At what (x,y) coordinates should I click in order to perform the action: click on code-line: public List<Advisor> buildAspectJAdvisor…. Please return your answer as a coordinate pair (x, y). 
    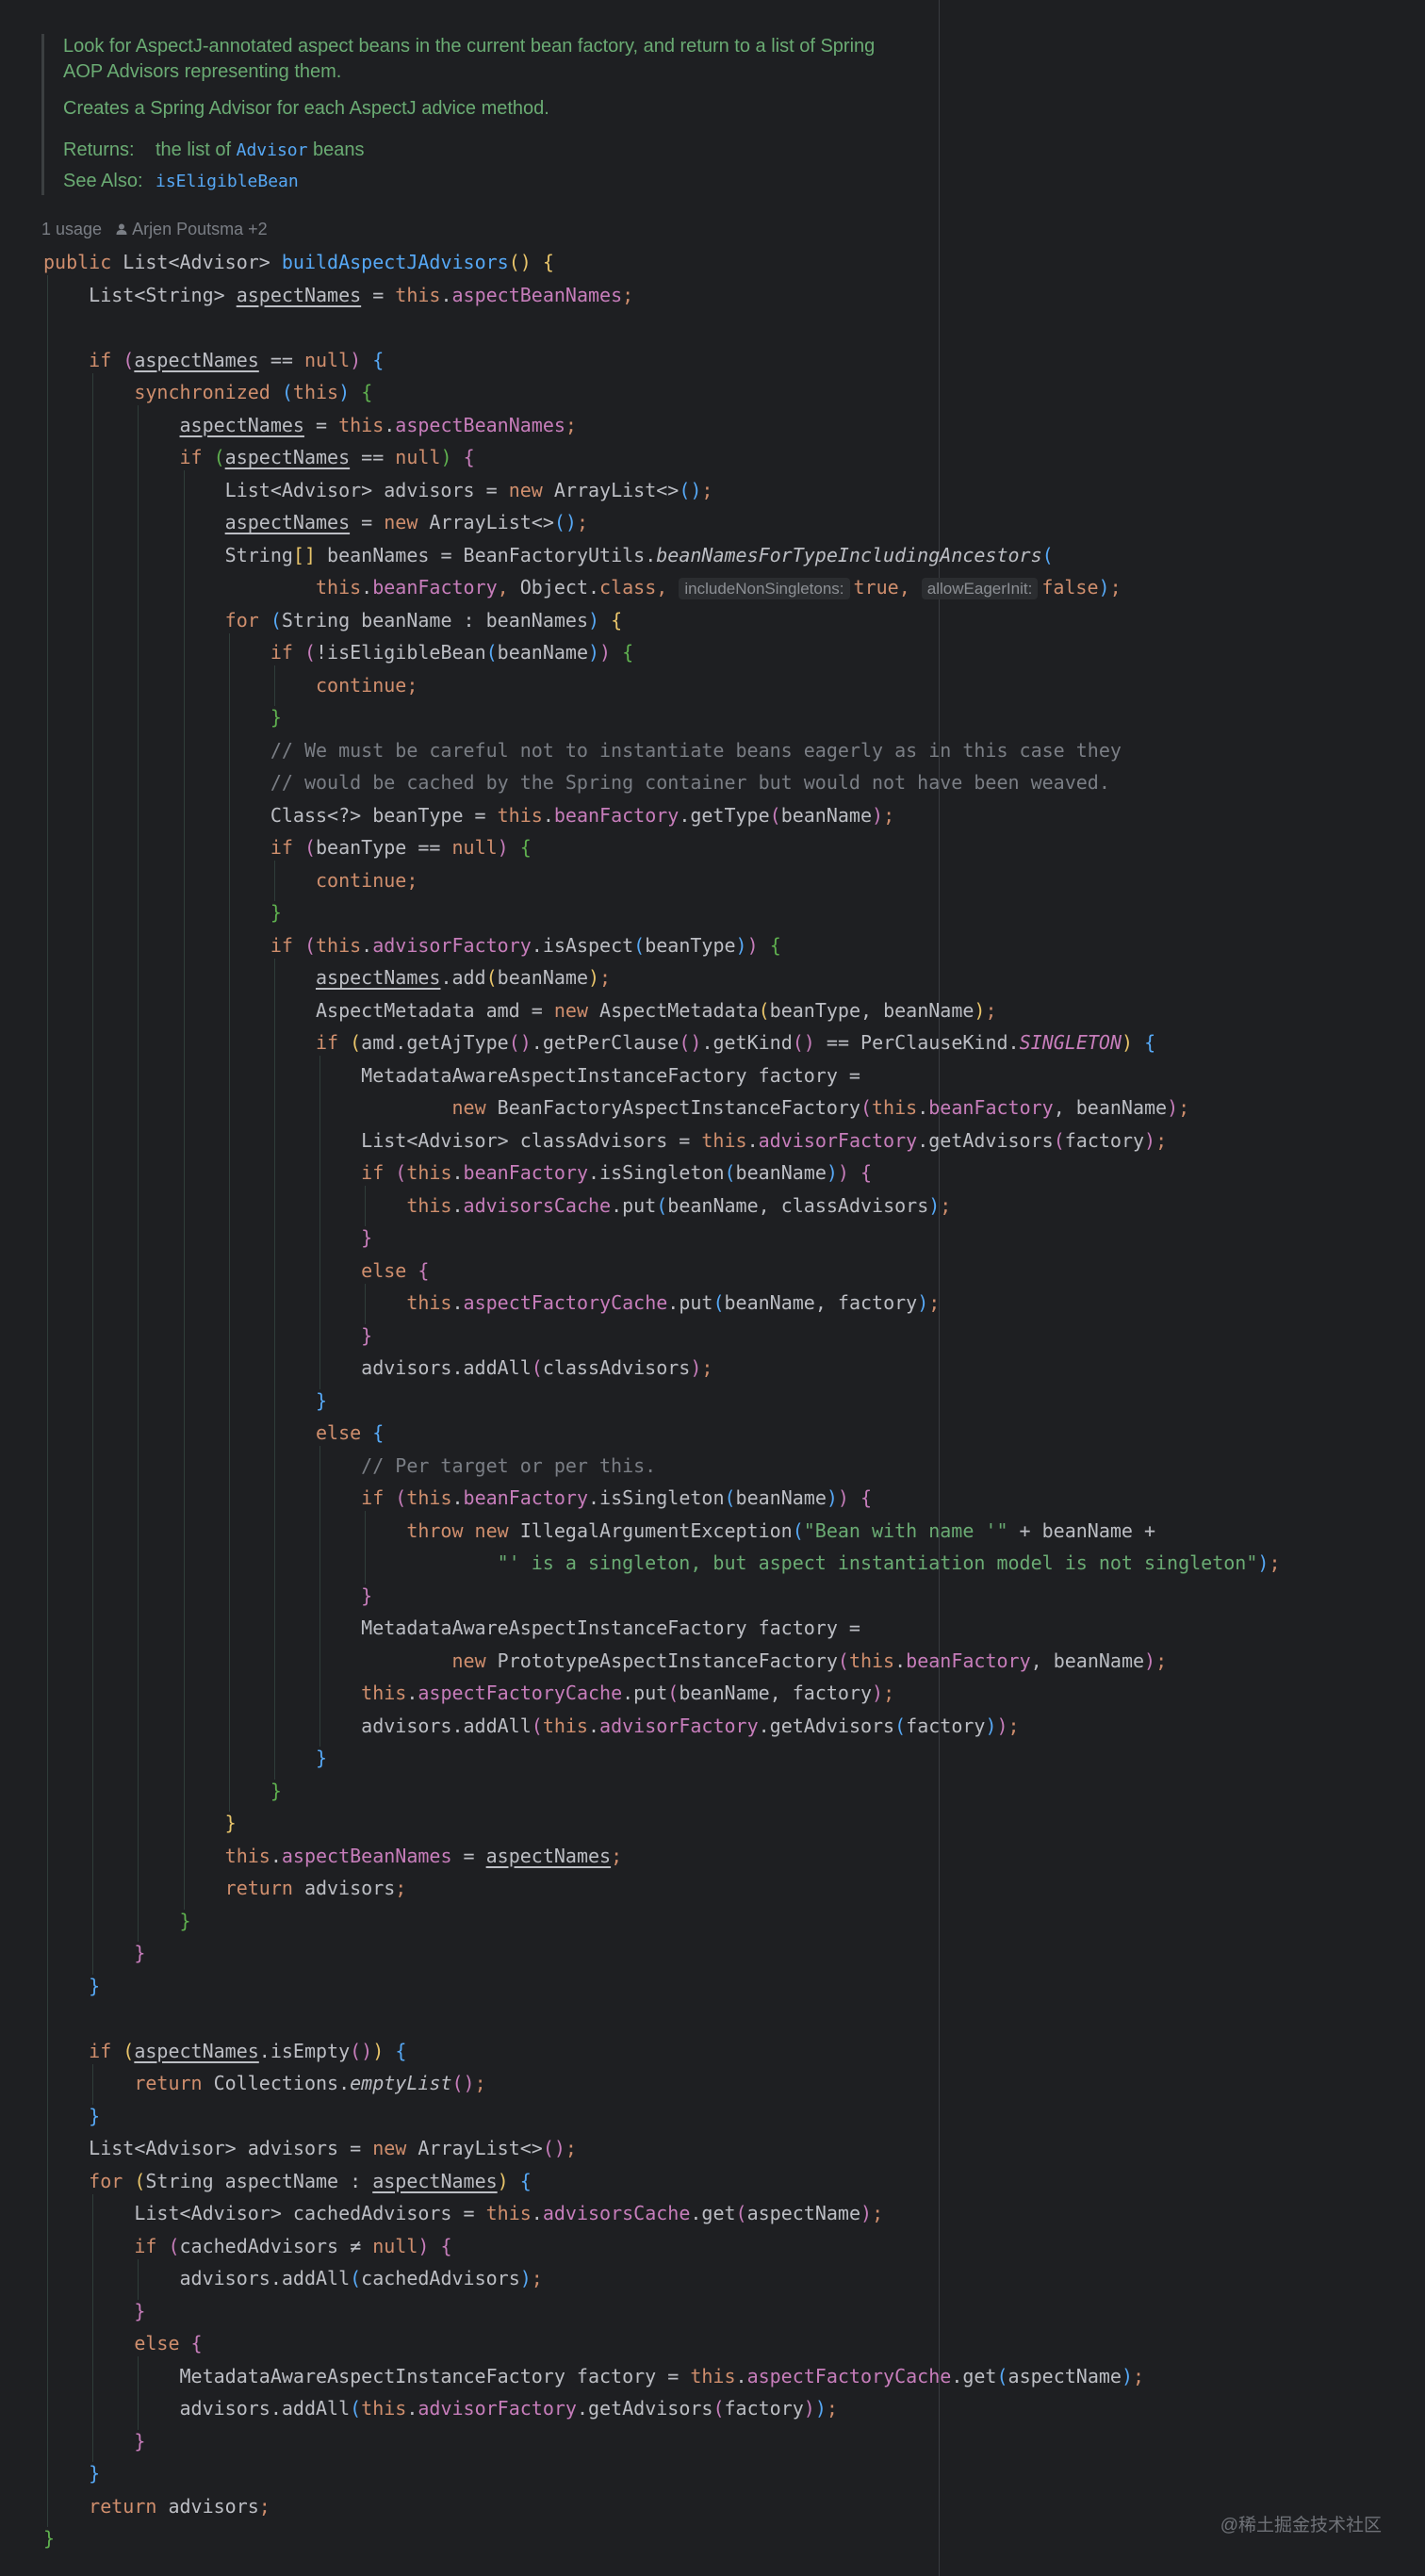
    Looking at the image, I should click on (298, 262).